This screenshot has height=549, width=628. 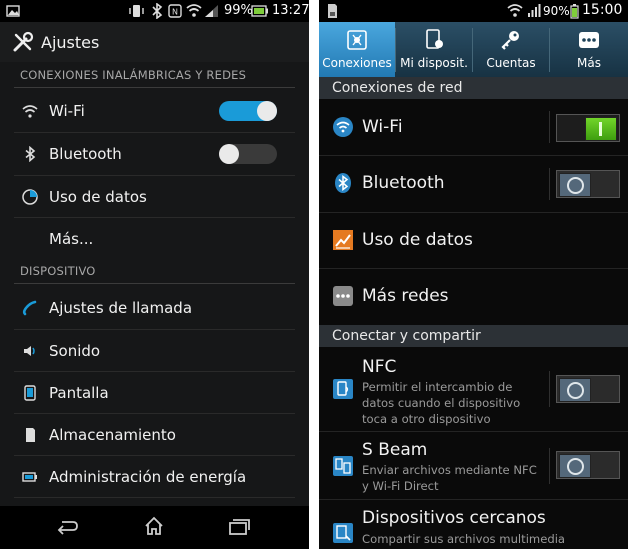 I want to click on setting-label: Sonido, so click(x=75, y=351).